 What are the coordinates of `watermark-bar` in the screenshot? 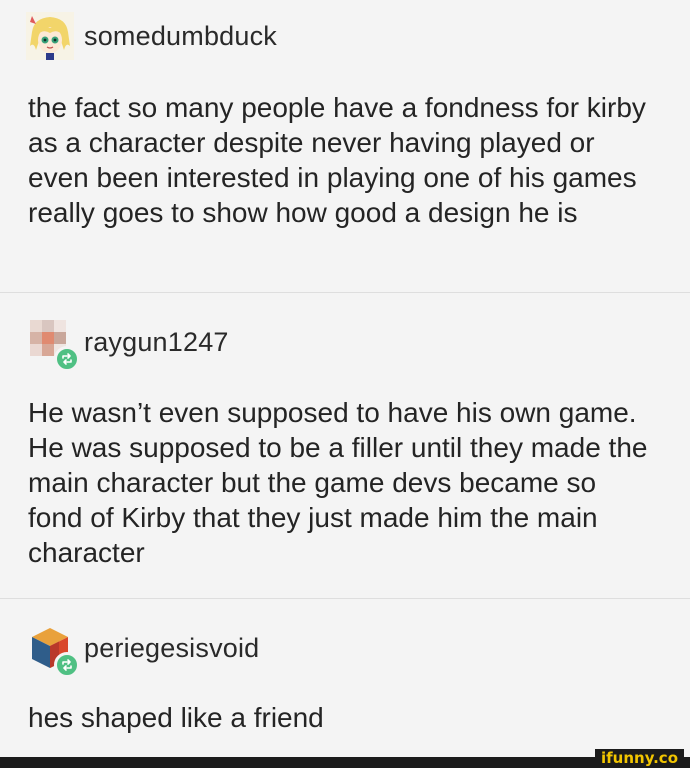 It's located at (345, 762).